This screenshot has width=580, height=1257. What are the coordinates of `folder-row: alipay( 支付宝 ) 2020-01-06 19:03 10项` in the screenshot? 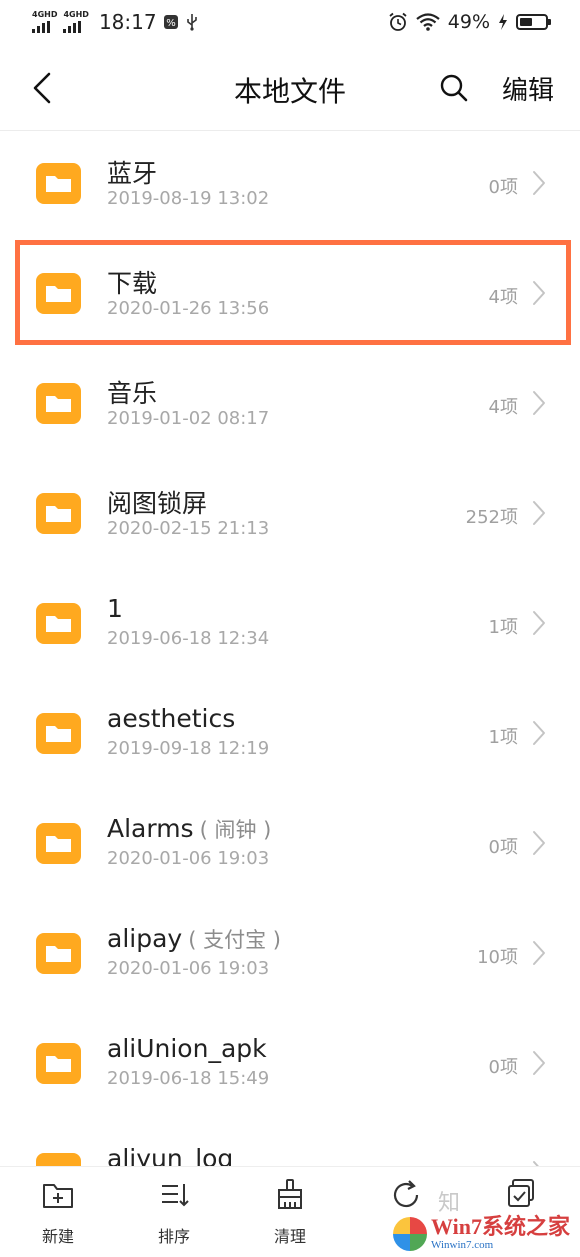 It's located at (290, 955).